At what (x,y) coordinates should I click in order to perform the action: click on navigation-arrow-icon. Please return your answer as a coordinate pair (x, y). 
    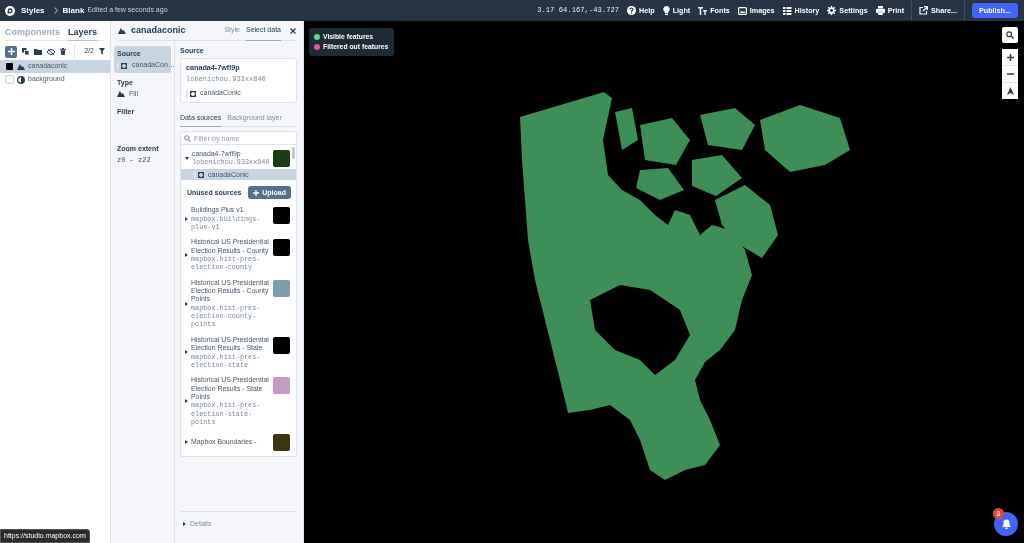
    Looking at the image, I should click on (1010, 91).